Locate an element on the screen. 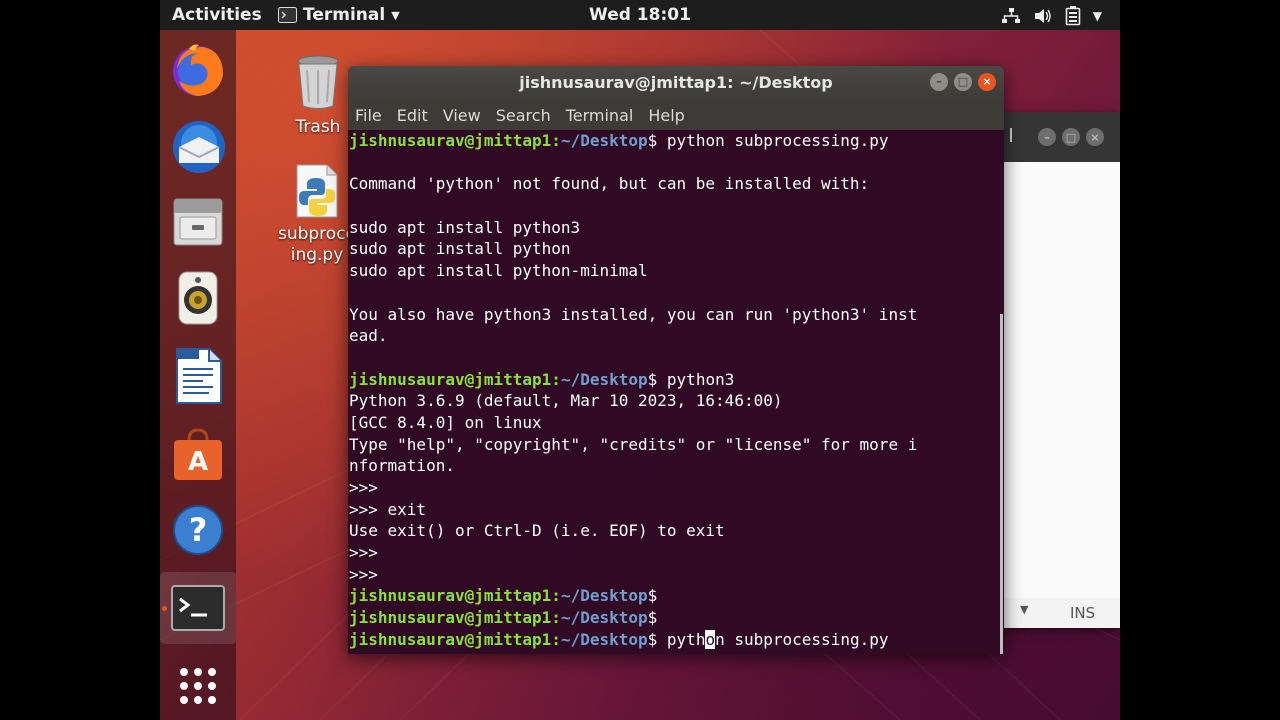  menu-search: Search is located at coordinates (523, 115).